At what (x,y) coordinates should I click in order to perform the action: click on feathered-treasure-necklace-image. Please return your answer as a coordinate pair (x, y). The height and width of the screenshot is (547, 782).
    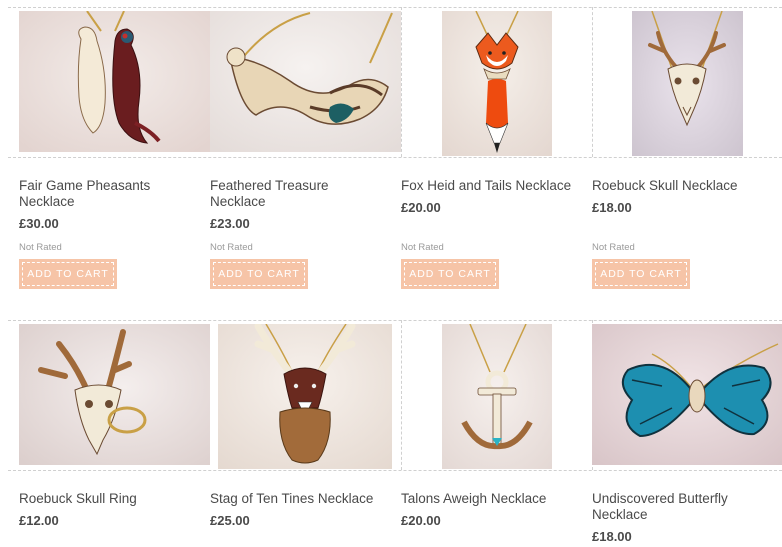
    Looking at the image, I should click on (305, 81).